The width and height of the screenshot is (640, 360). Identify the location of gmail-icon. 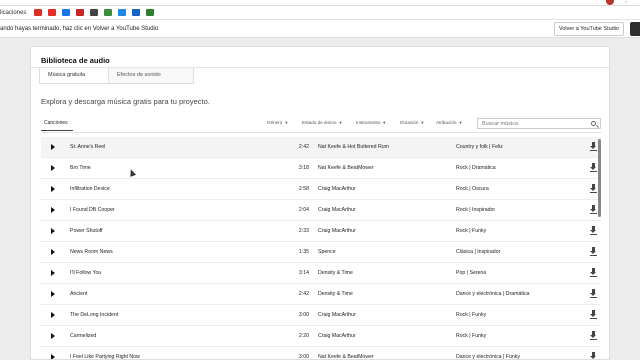
(38, 12).